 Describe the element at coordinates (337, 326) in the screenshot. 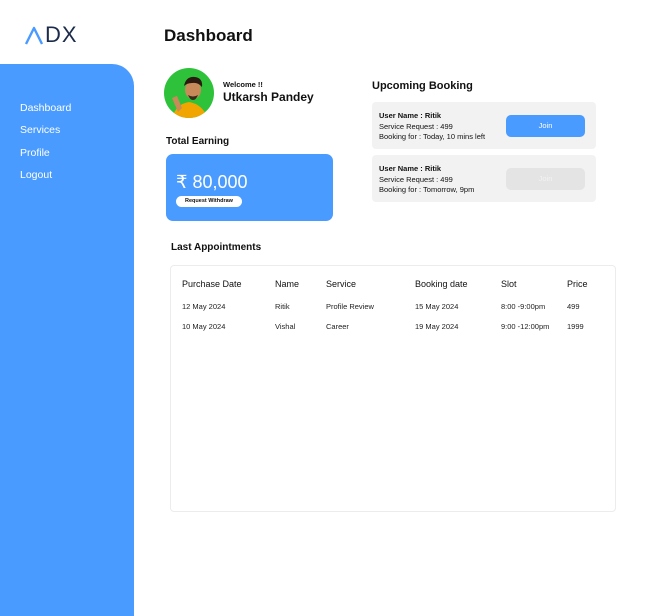

I see `cell-service: Career` at that location.